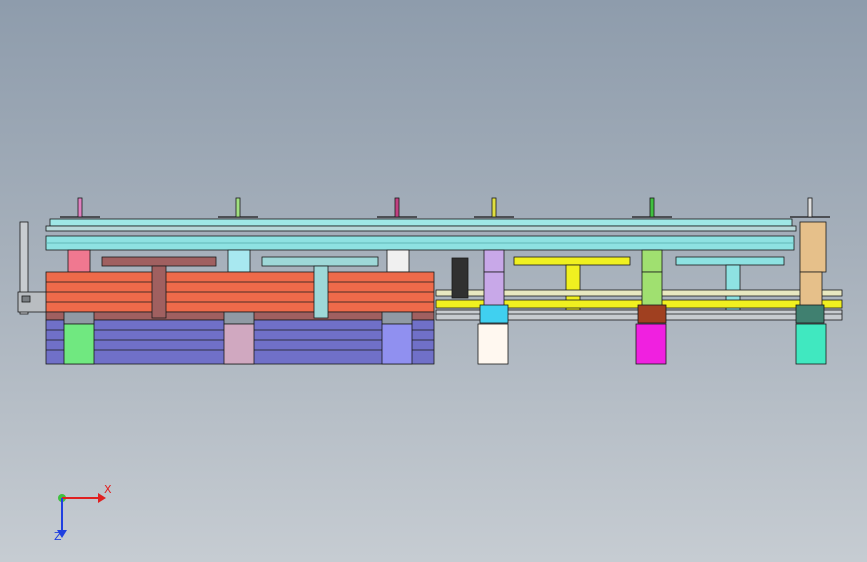  Describe the element at coordinates (421, 234) in the screenshot. I see `upper-rail` at that location.